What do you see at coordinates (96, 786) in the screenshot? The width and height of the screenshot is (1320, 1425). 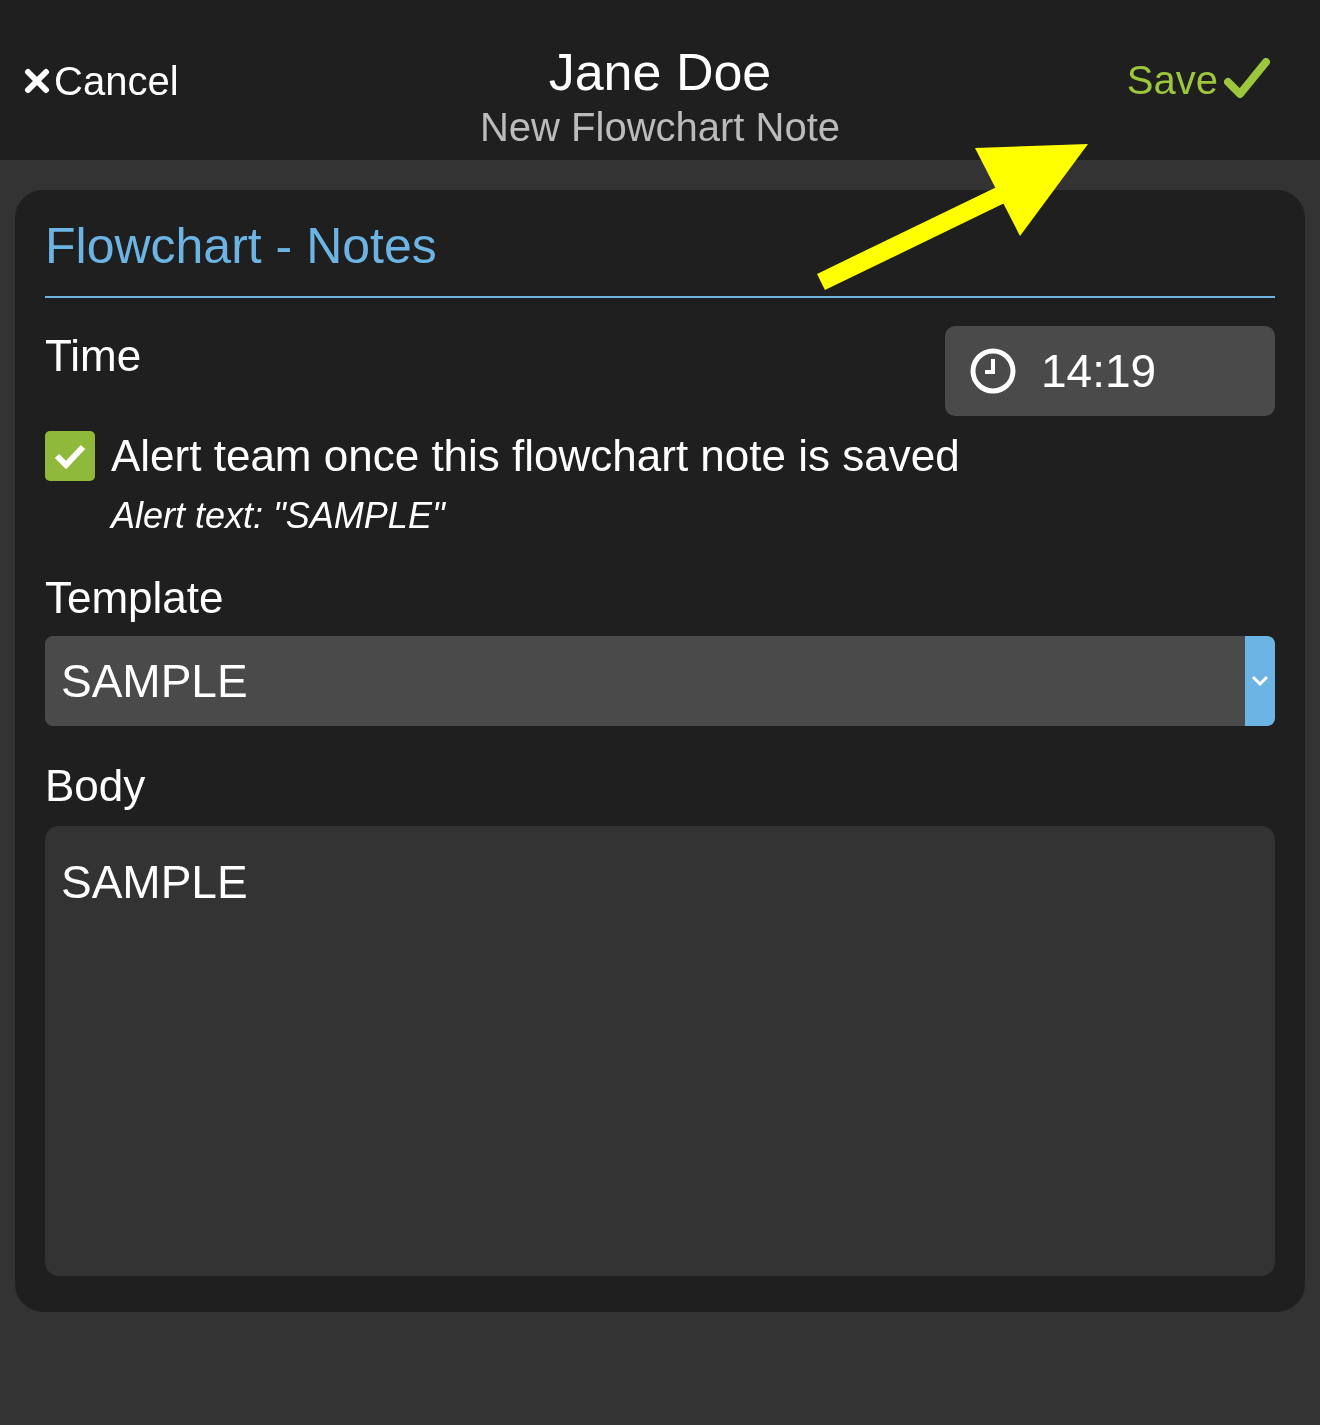 I see `field-label: Body` at bounding box center [96, 786].